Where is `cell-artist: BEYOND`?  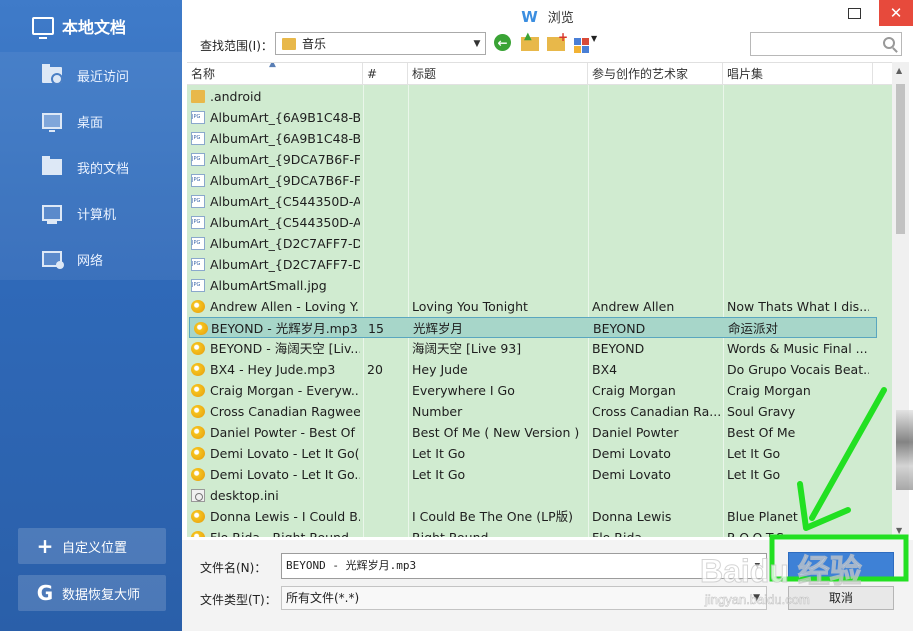
cell-artist: BEYOND is located at coordinates (619, 328).